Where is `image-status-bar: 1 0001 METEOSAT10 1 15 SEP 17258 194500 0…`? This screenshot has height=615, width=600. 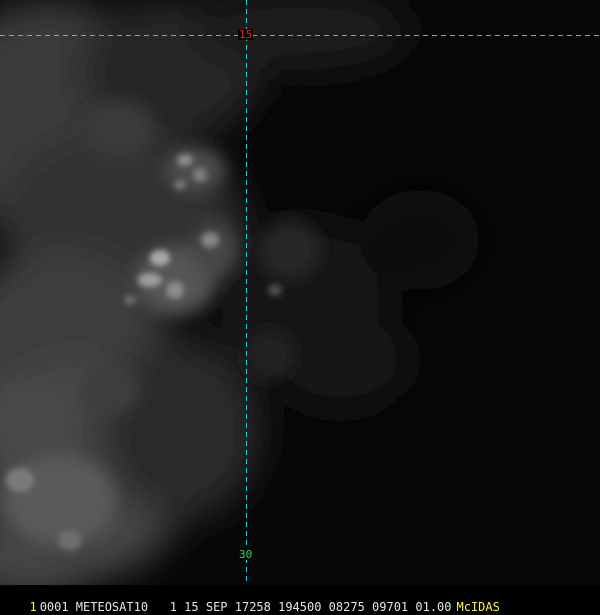
image-status-bar: 1 0001 METEOSAT10 1 15 SEP 17258 194500 0… is located at coordinates (300, 599).